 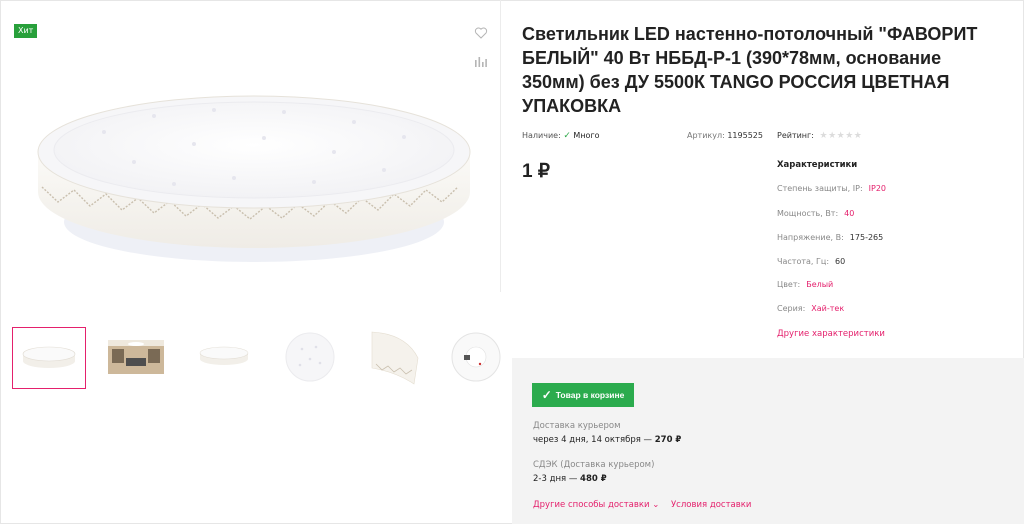 I want to click on product-price: 1 ₽, so click(x=536, y=171).